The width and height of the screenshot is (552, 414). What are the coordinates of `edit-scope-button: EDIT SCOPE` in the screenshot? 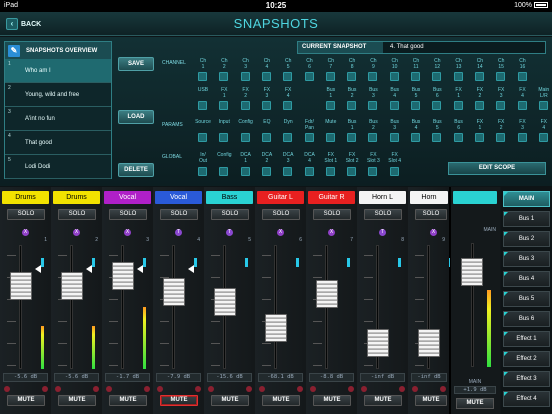 It's located at (497, 168).